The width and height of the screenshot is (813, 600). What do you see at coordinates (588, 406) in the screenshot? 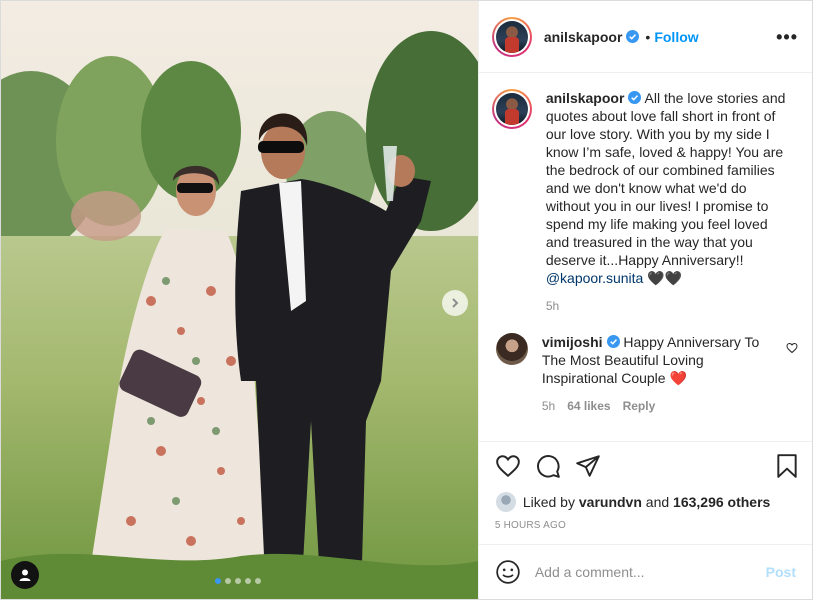
I see `comment-likes: 64 likes` at bounding box center [588, 406].